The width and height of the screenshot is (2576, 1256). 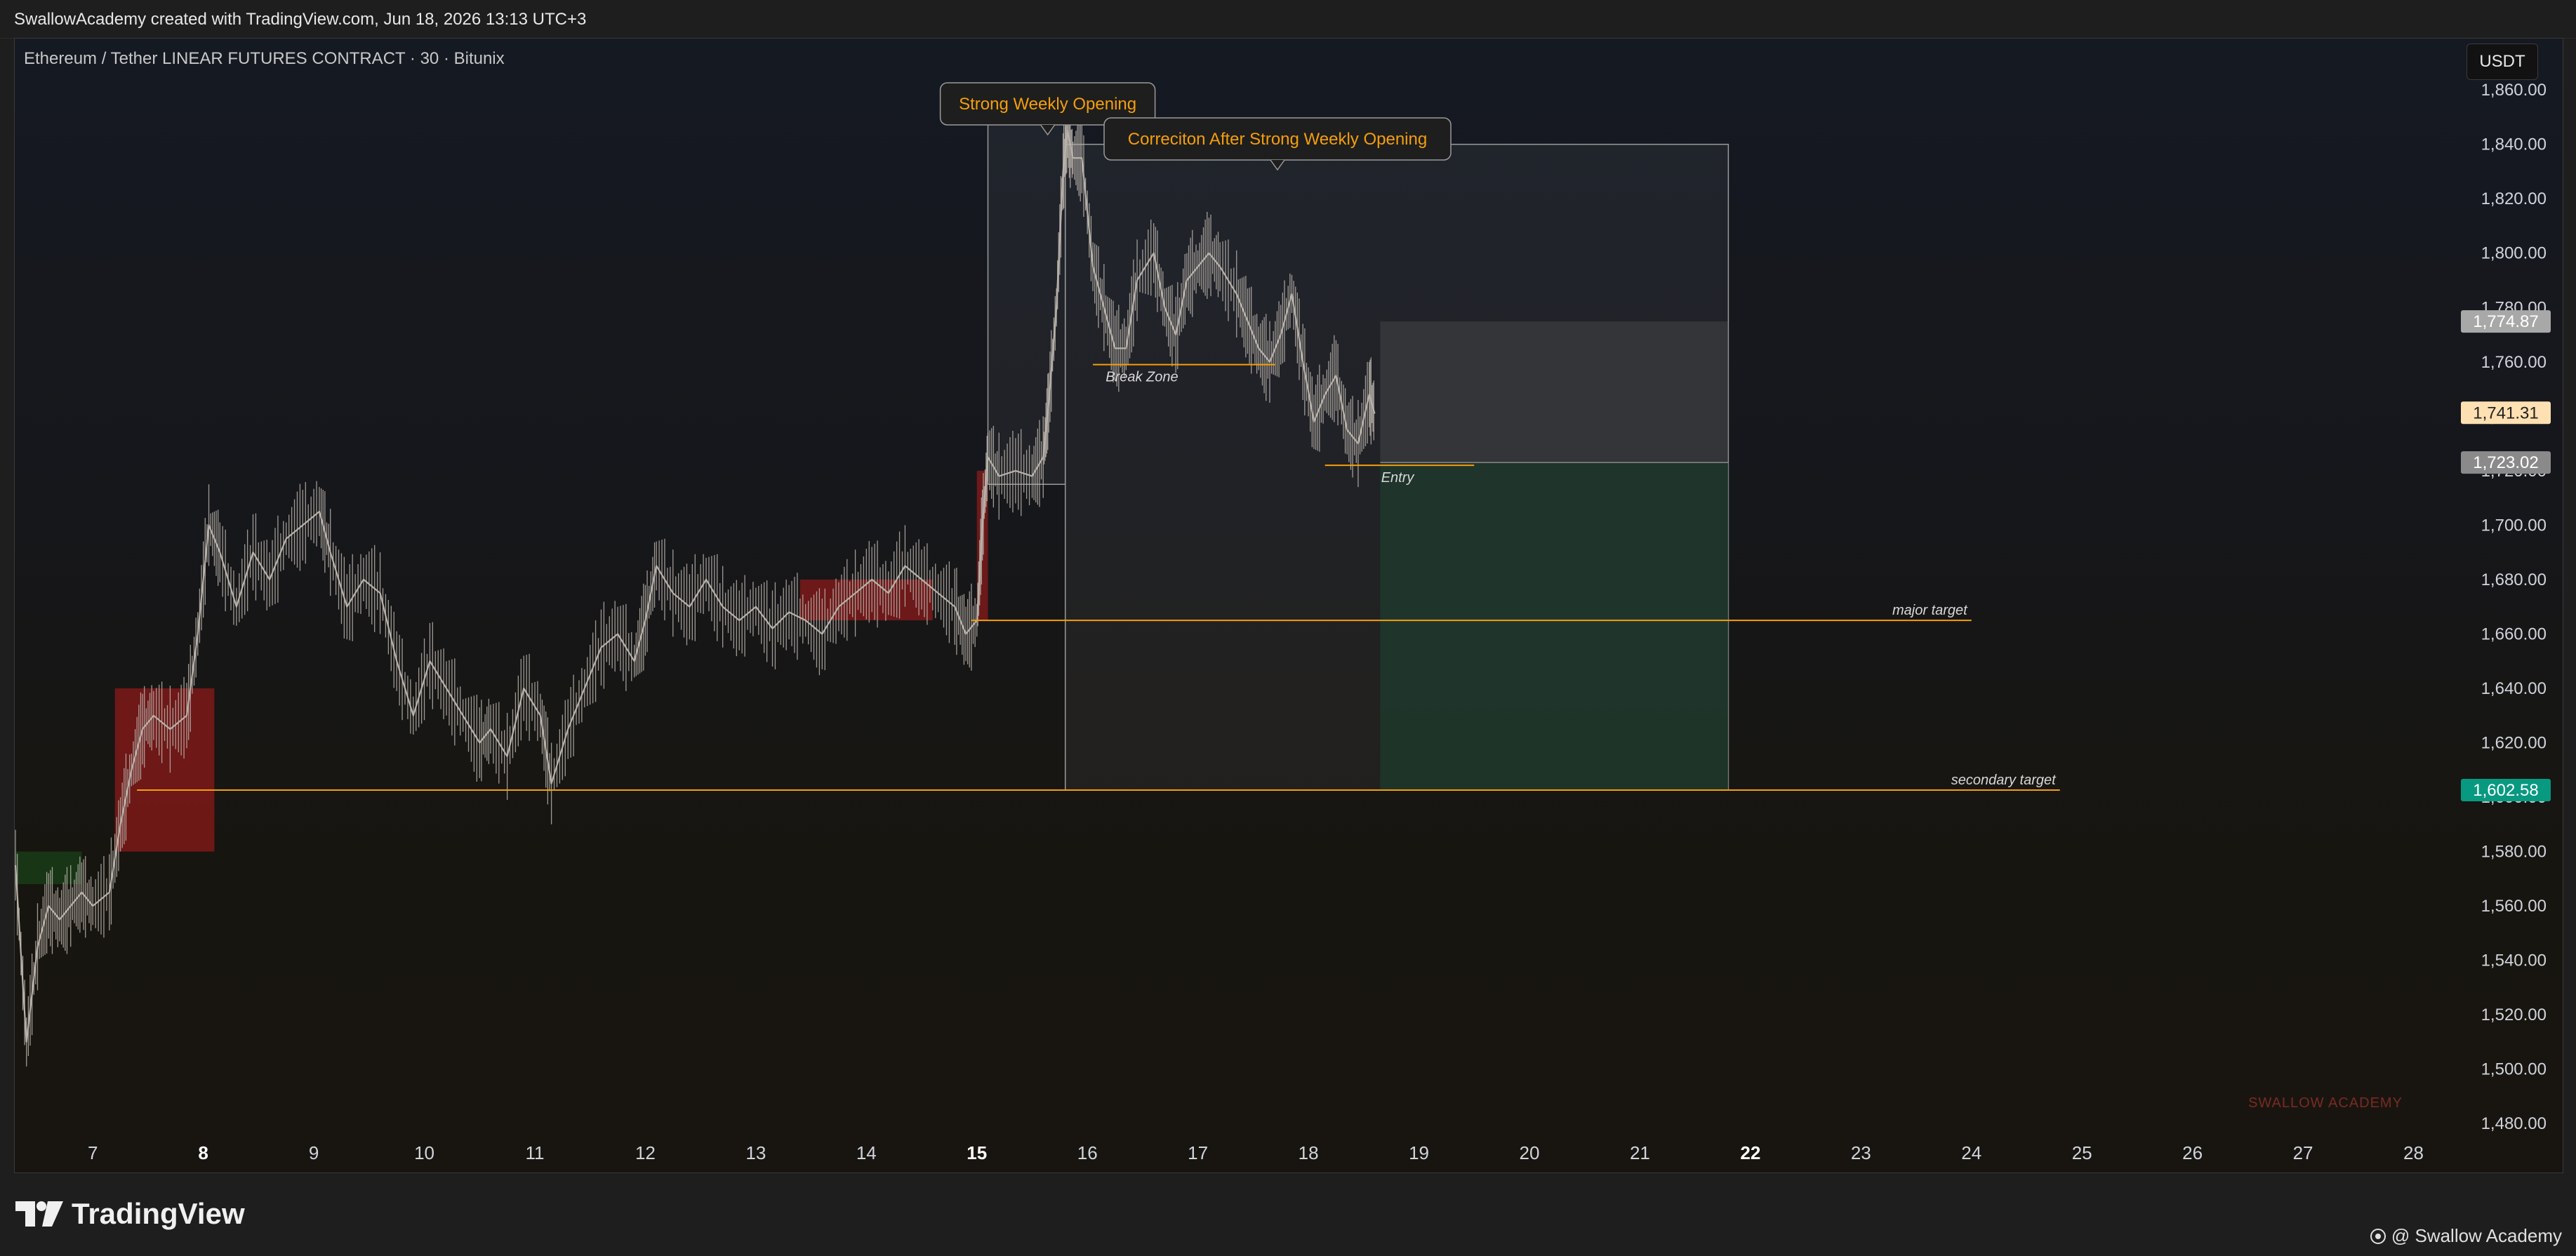 What do you see at coordinates (2514, 853) in the screenshot?
I see `y-tick-label: 1,580.00` at bounding box center [2514, 853].